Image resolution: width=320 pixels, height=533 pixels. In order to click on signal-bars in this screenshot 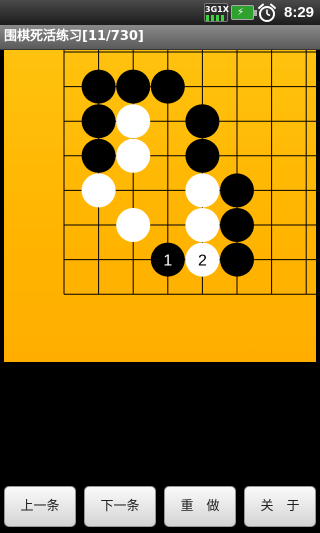, I will do `click(216, 18)`.